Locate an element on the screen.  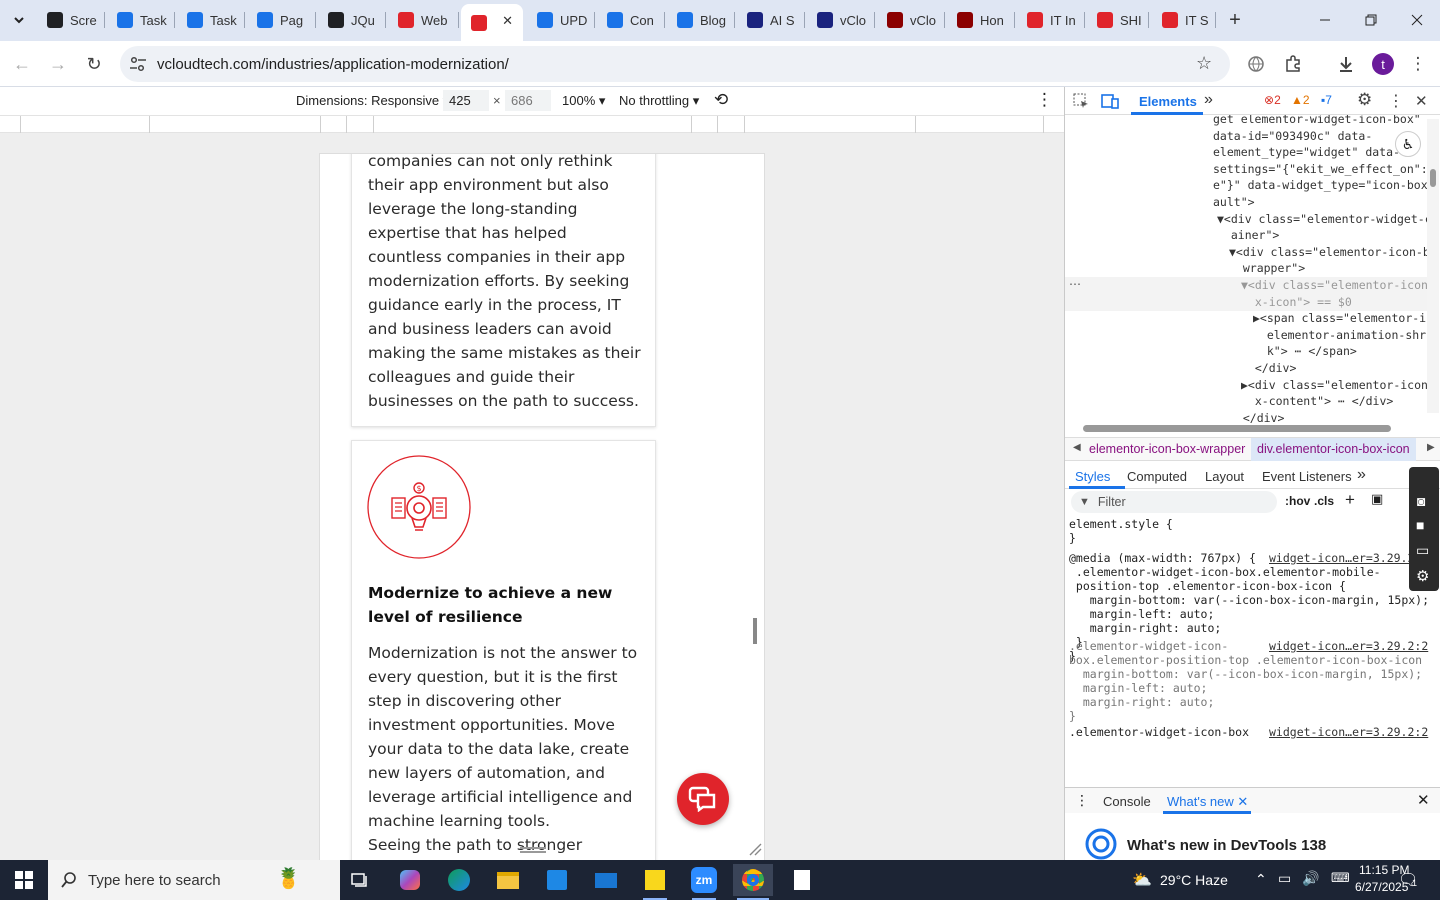
dom-node-line: wrapper"> is located at coordinates (1267, 268).